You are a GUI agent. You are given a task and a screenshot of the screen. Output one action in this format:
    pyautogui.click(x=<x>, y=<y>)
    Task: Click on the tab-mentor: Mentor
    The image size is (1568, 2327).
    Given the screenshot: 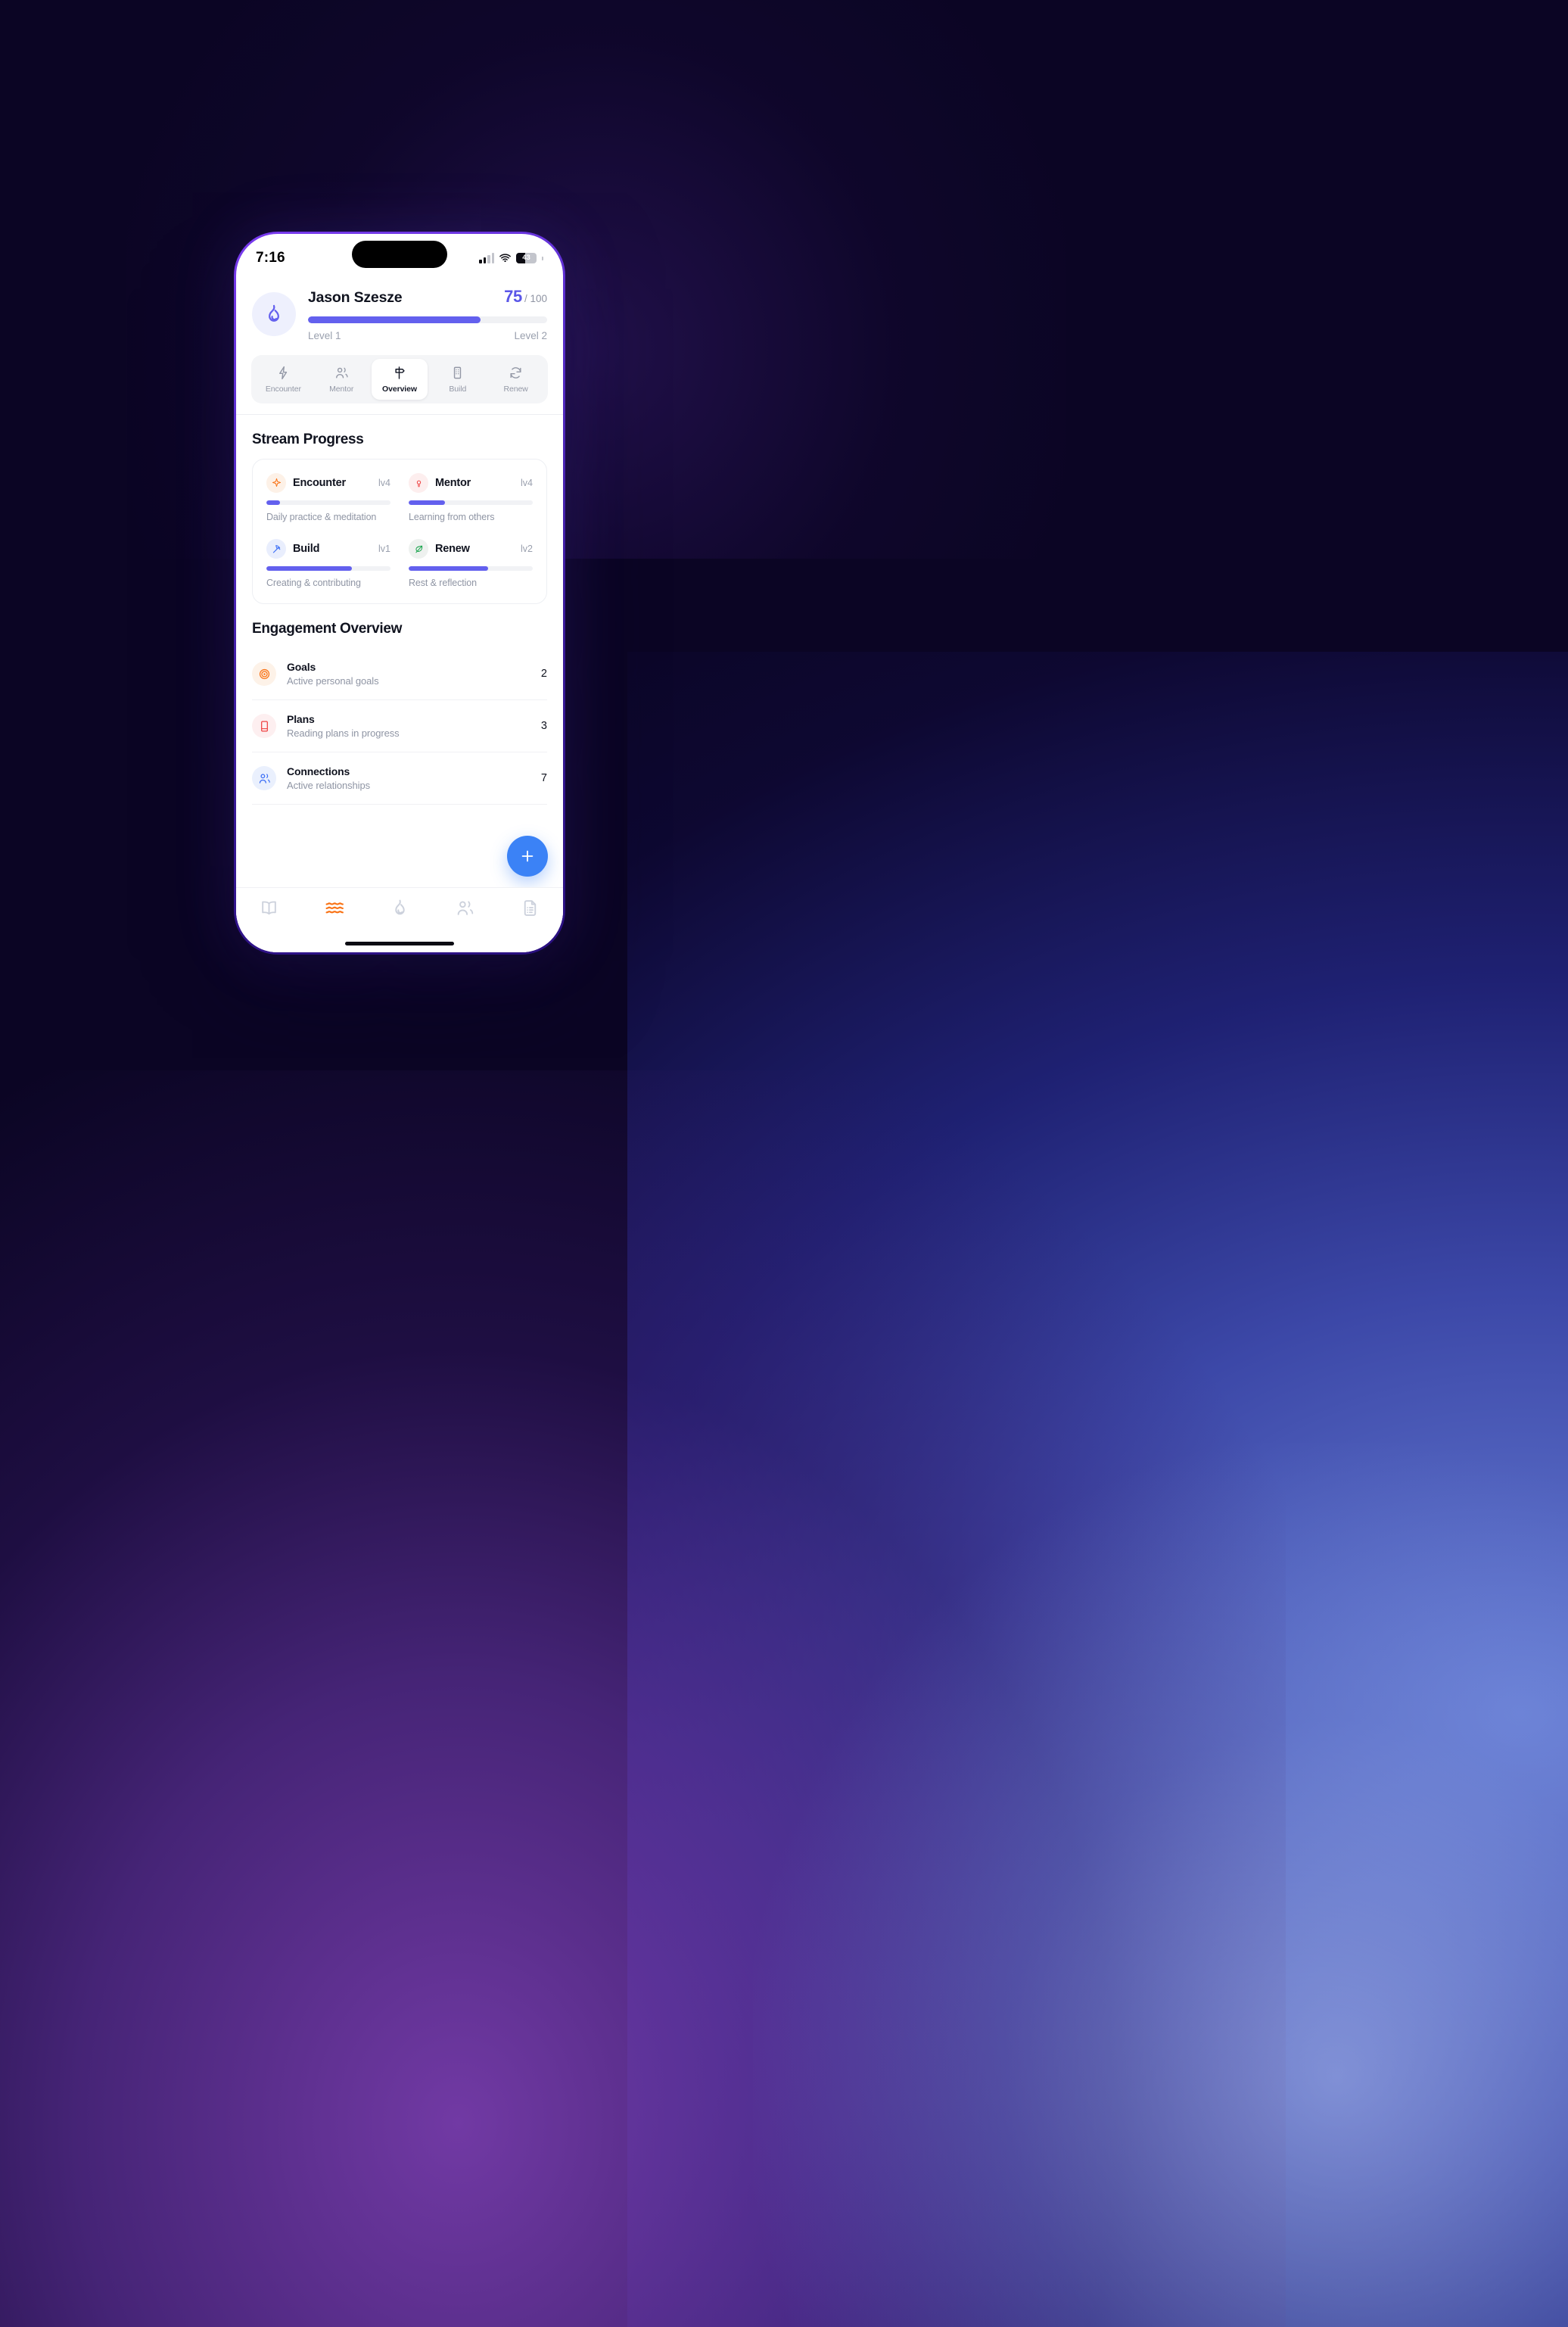 What is the action you would take?
    pyautogui.click(x=341, y=380)
    